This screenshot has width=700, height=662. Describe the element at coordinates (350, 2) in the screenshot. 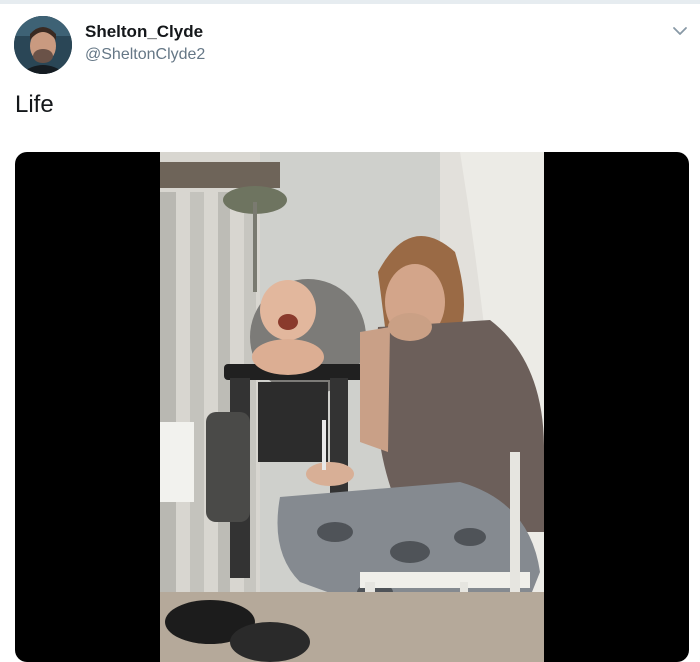

I see `top-divider` at that location.